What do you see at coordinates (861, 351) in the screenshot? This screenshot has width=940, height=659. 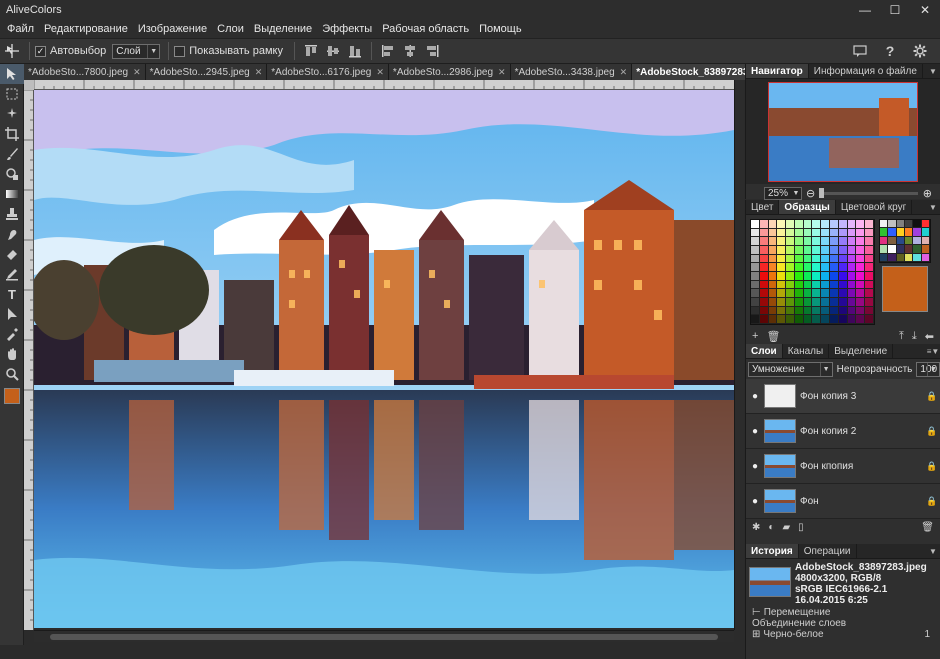 I see `tab-selection: Выделение` at bounding box center [861, 351].